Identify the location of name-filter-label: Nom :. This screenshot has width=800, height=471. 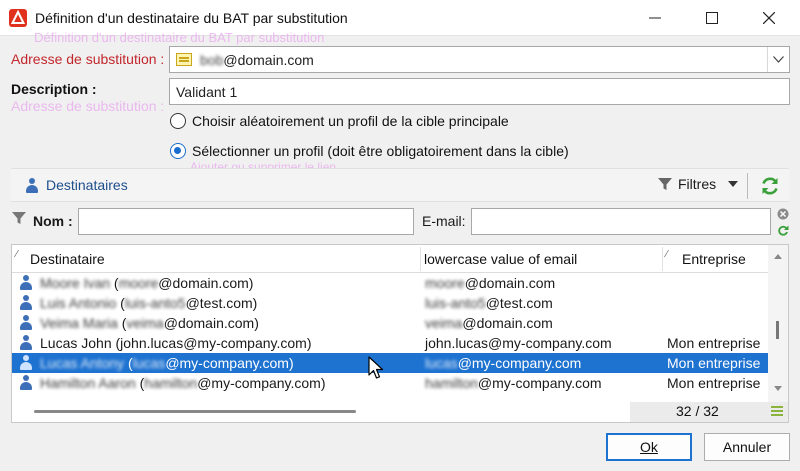
(53, 221).